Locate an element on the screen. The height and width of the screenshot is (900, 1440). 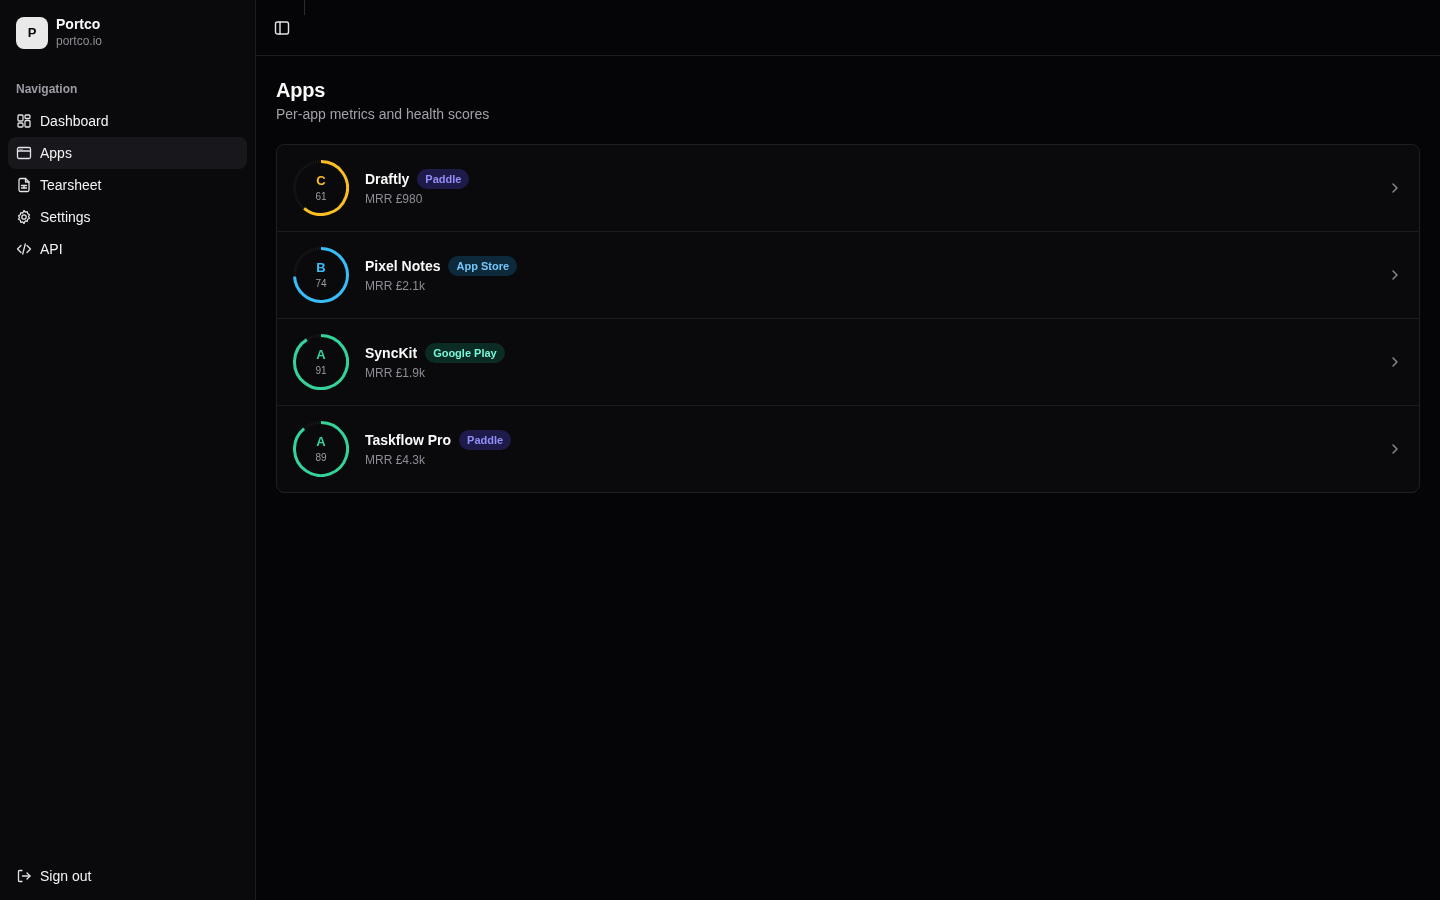
app-name: SyncKit is located at coordinates (391, 353).